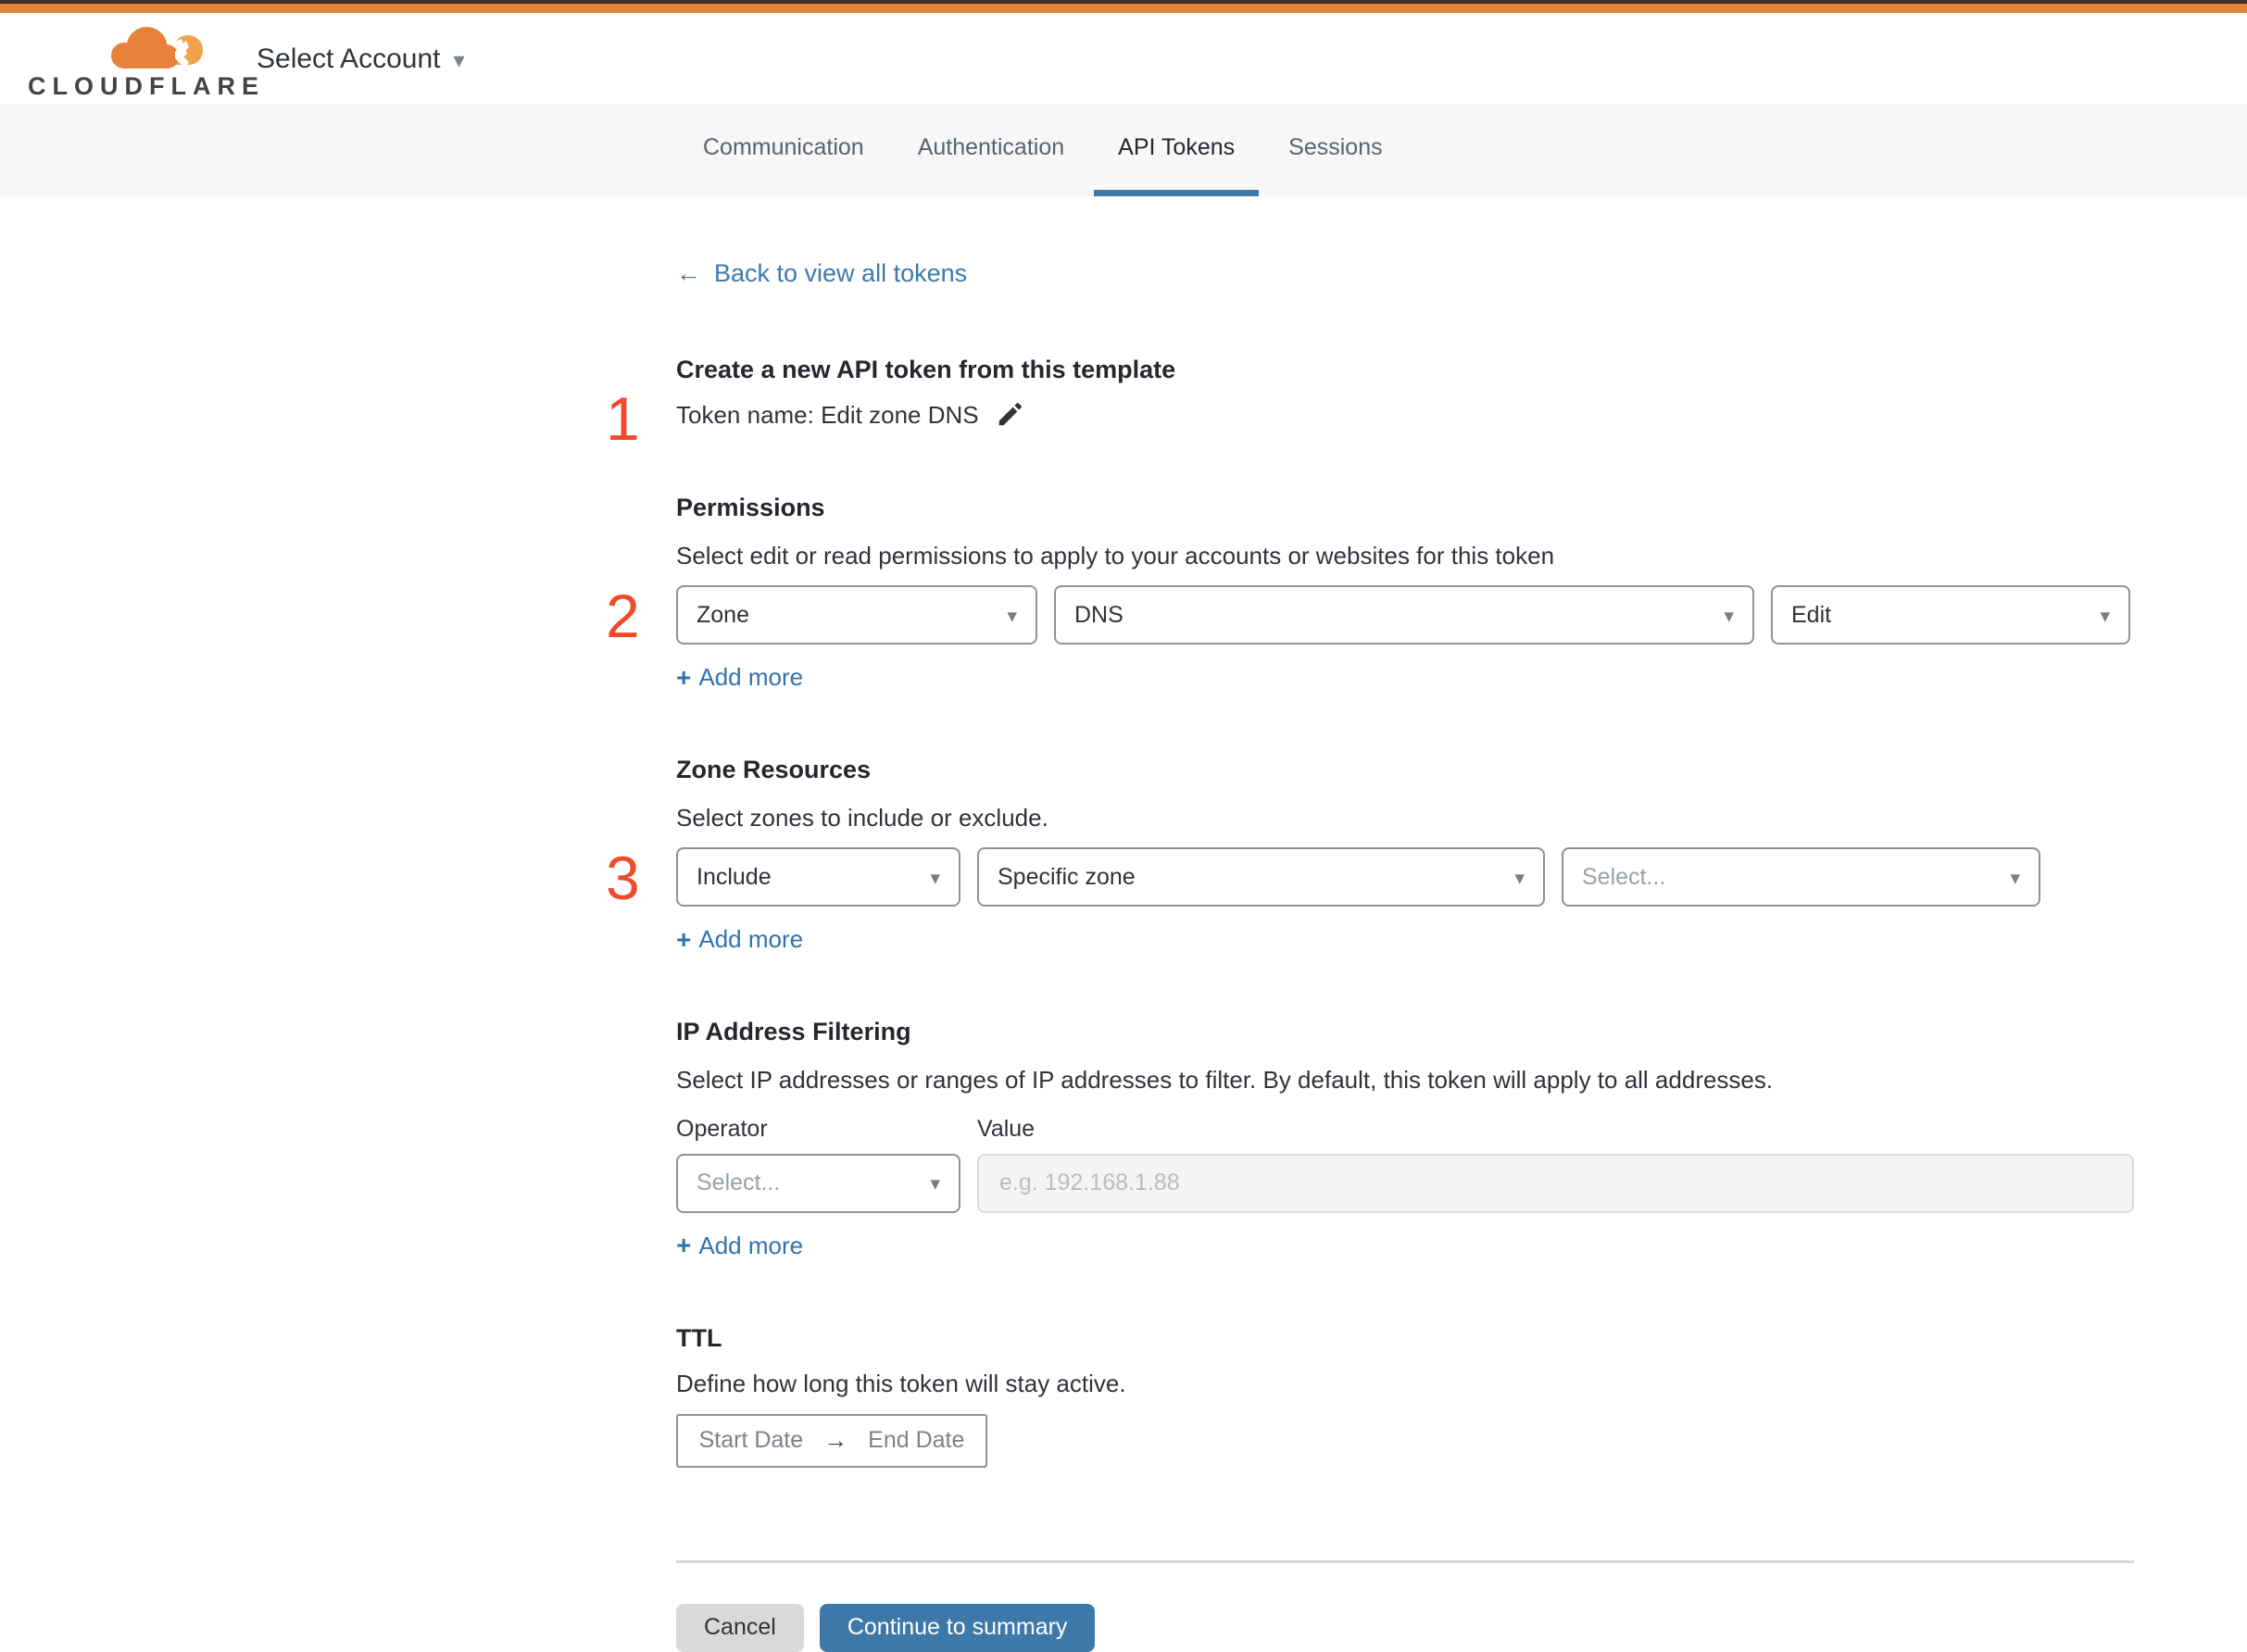 Image resolution: width=2247 pixels, height=1652 pixels. Describe the element at coordinates (1335, 150) in the screenshot. I see `tab-sessions: Sessions` at that location.